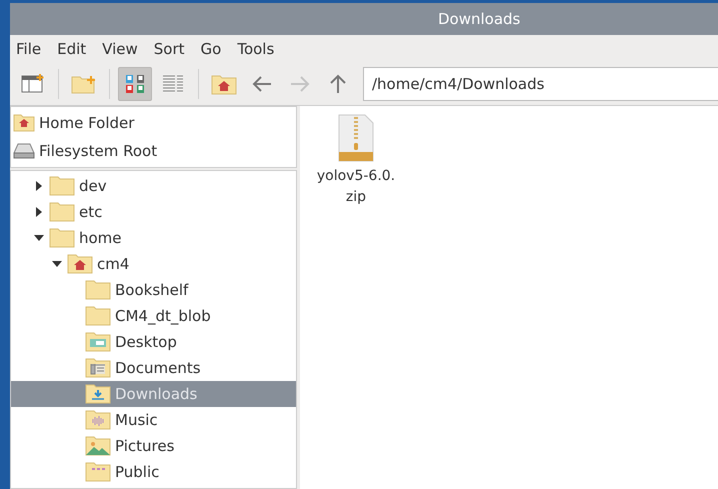 Image resolution: width=718 pixels, height=489 pixels. I want to click on downloads-folder-icon, so click(98, 394).